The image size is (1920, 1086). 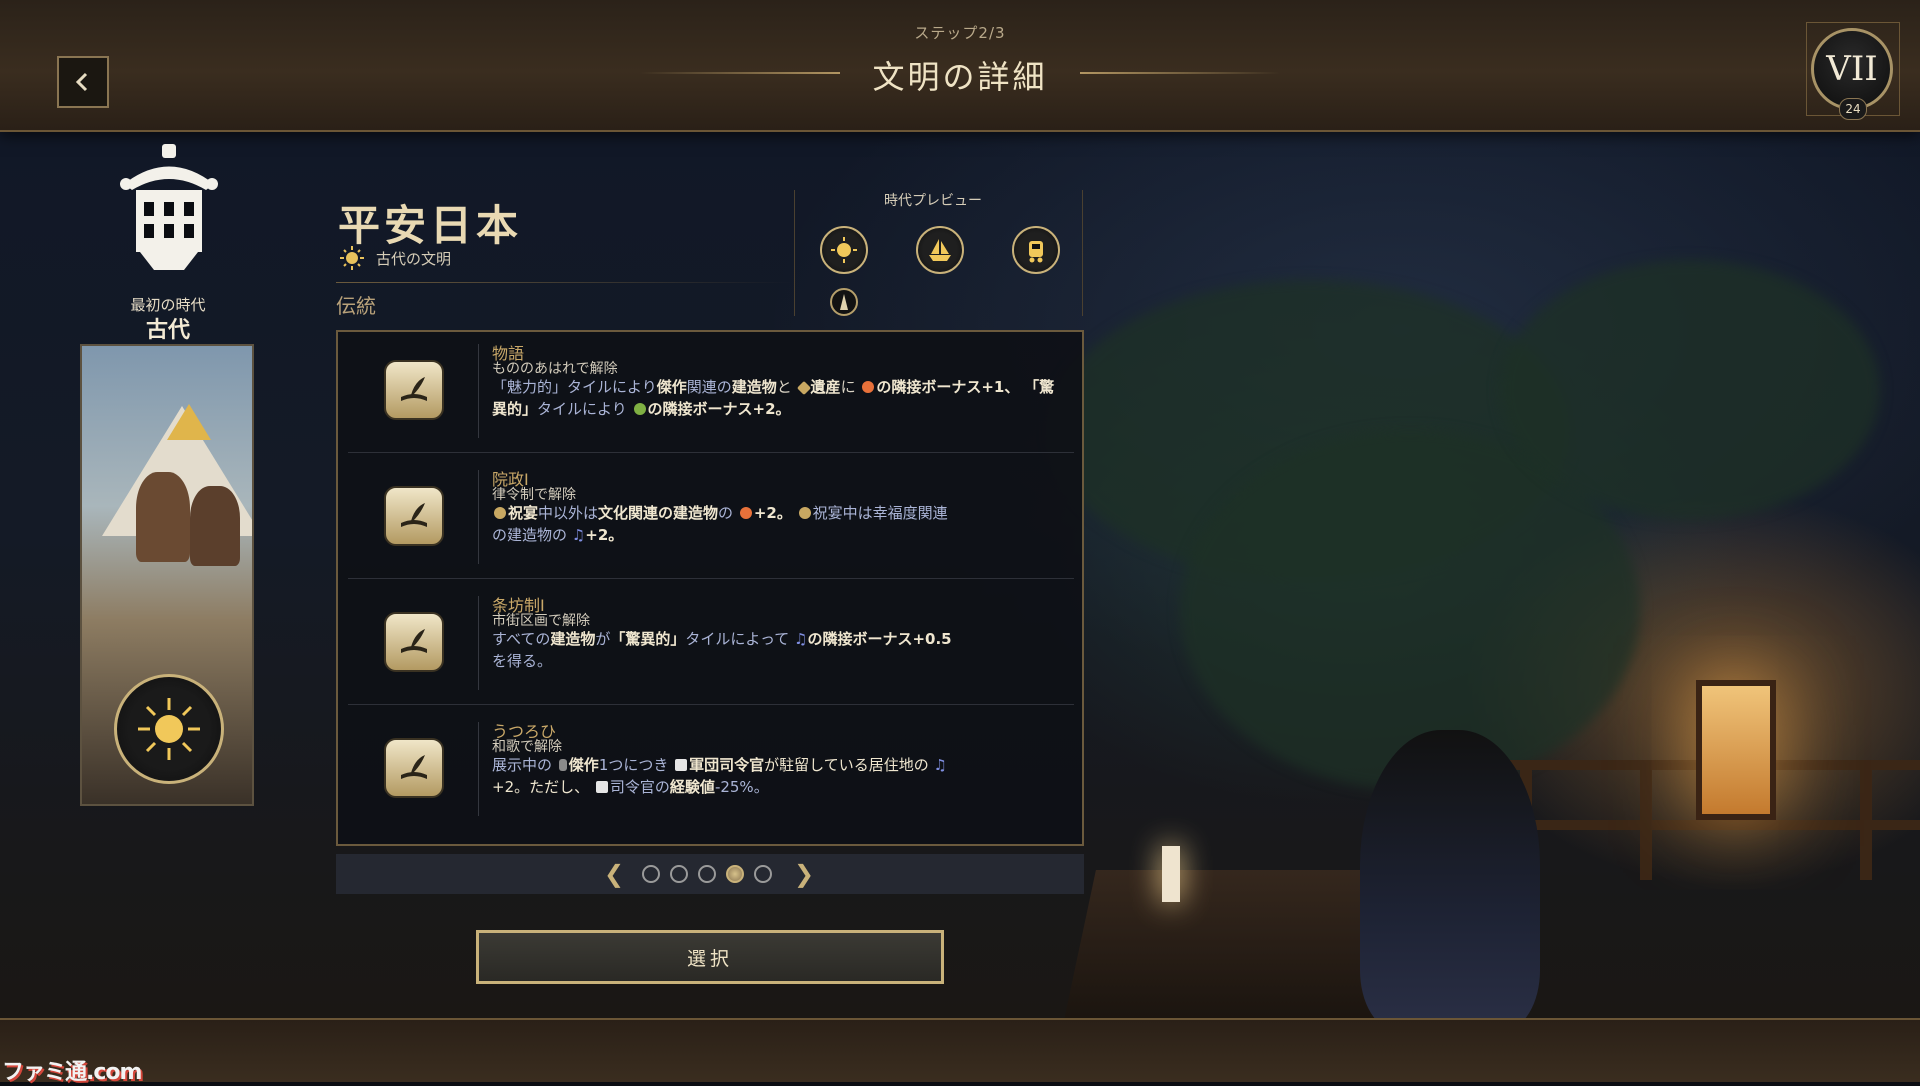 I want to click on desc-text: の隣接ボーナス+2。, so click(x=719, y=409).